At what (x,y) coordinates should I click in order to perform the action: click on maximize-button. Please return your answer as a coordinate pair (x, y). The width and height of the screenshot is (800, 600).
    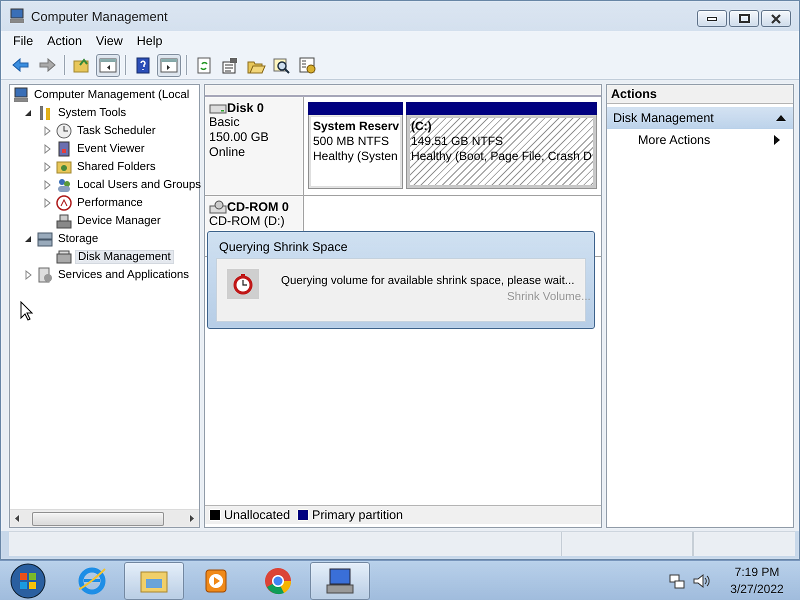
    Looking at the image, I should click on (744, 18).